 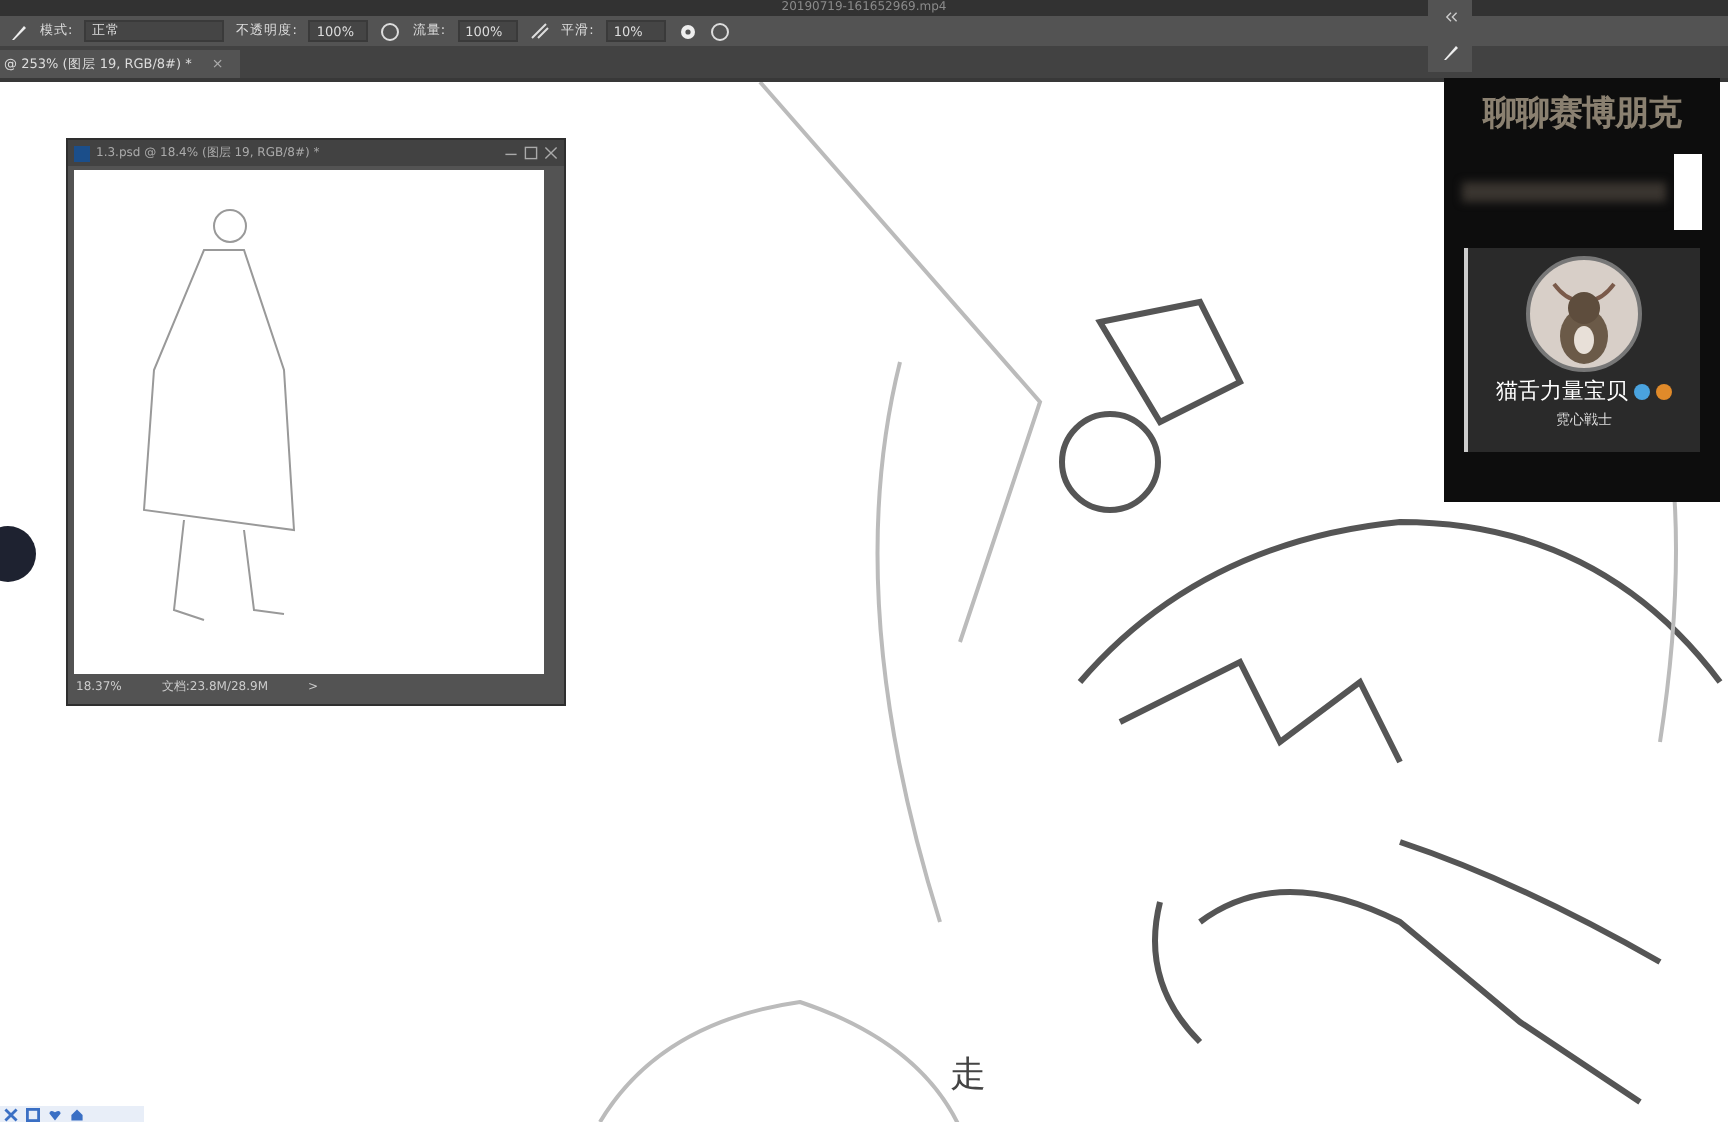 What do you see at coordinates (55, 1114) in the screenshot?
I see `heart-icon` at bounding box center [55, 1114].